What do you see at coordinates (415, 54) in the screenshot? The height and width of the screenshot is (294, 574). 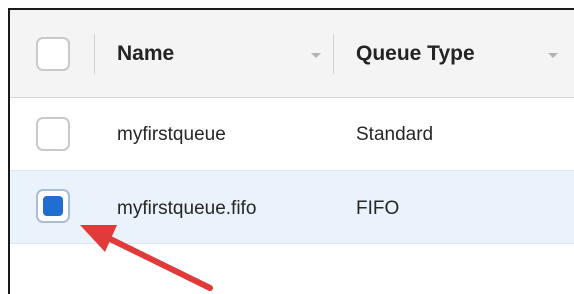 I see `column-header-queue-type: Queue Type` at bounding box center [415, 54].